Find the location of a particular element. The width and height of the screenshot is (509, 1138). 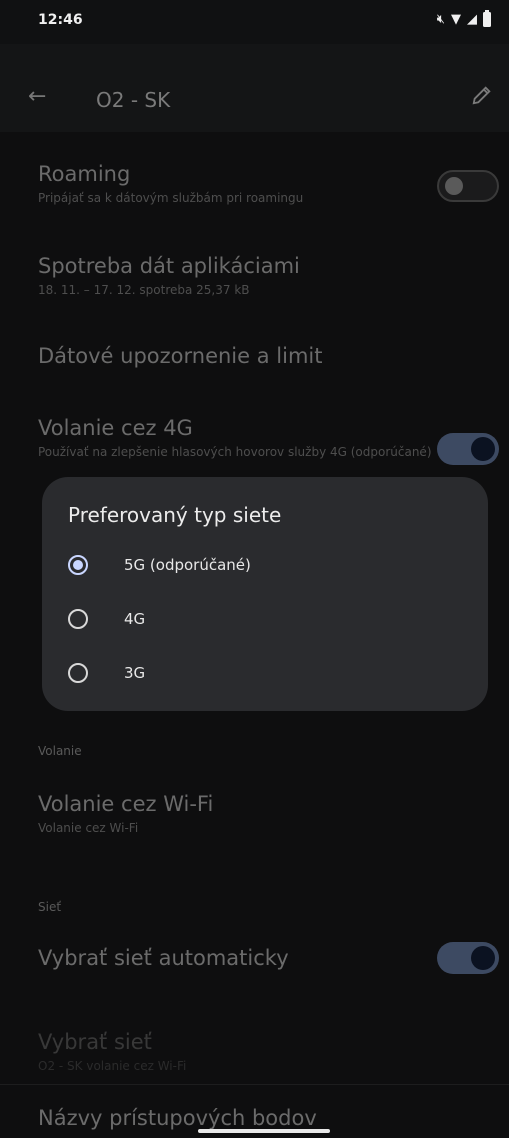

auto-network-toggle is located at coordinates (468, 958).